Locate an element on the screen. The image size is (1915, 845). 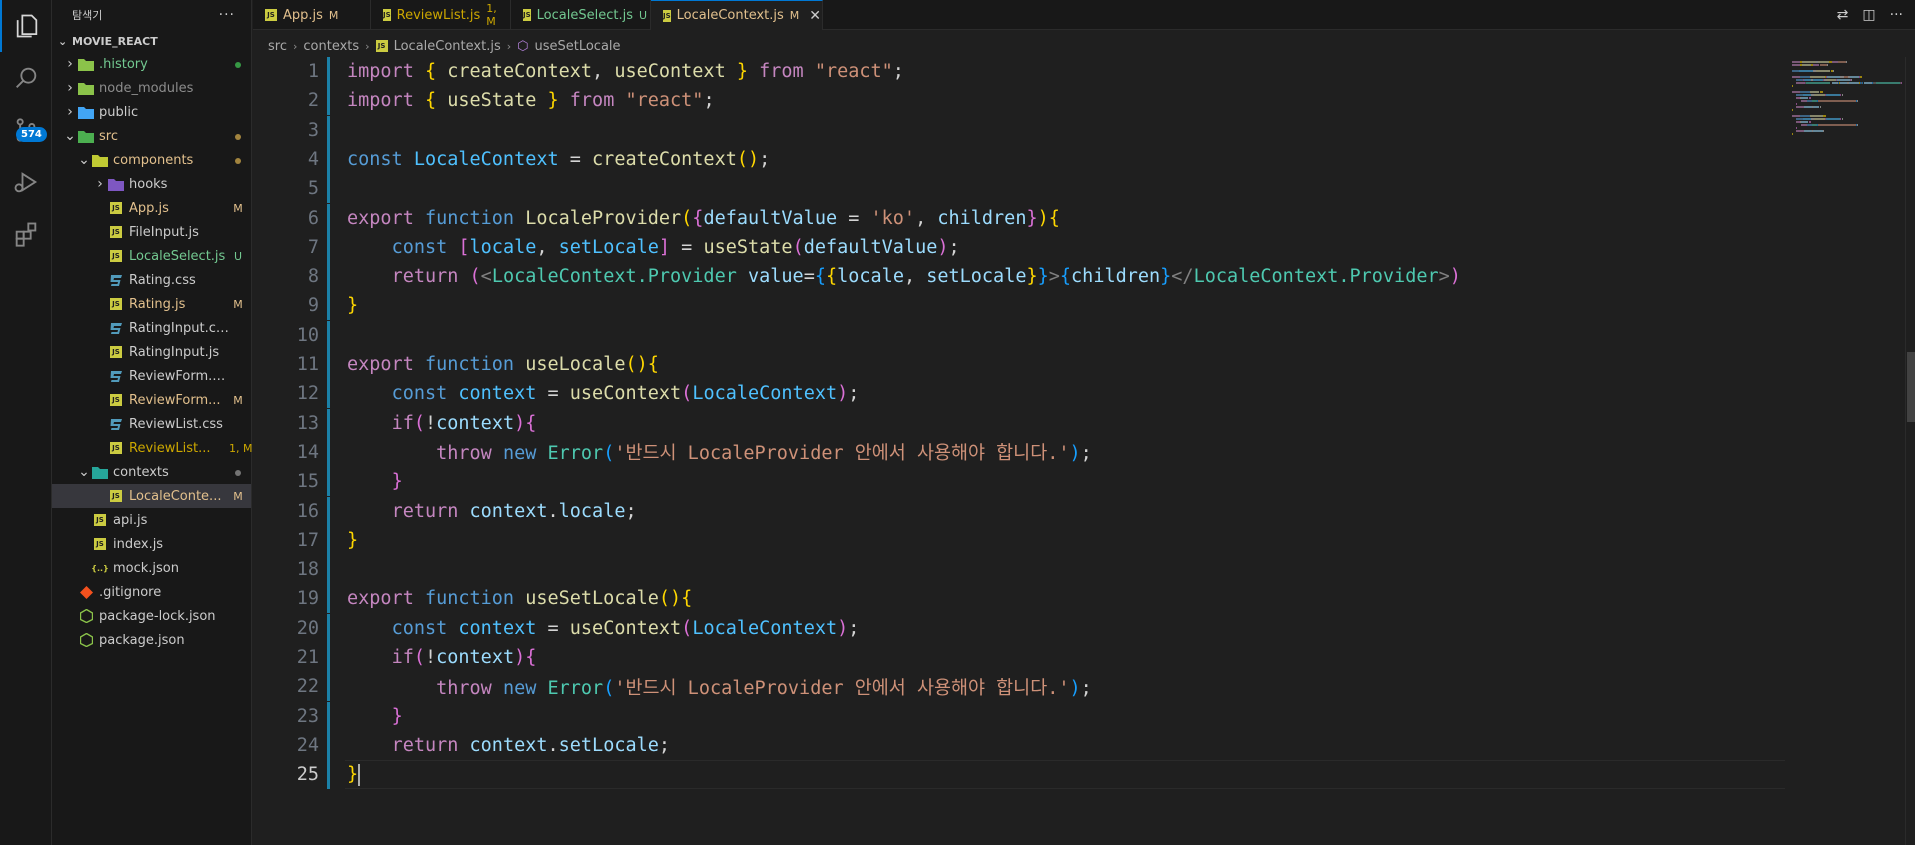
tree-folder: ⌄ components is located at coordinates (151, 160).